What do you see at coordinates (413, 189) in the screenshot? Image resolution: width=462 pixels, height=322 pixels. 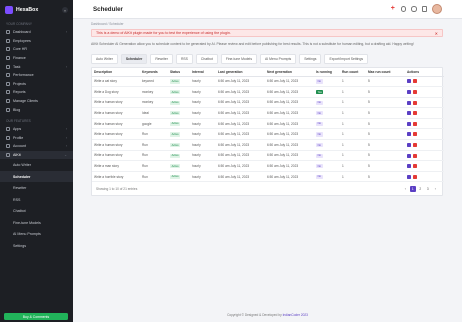 I see `page-button-1: 1` at bounding box center [413, 189].